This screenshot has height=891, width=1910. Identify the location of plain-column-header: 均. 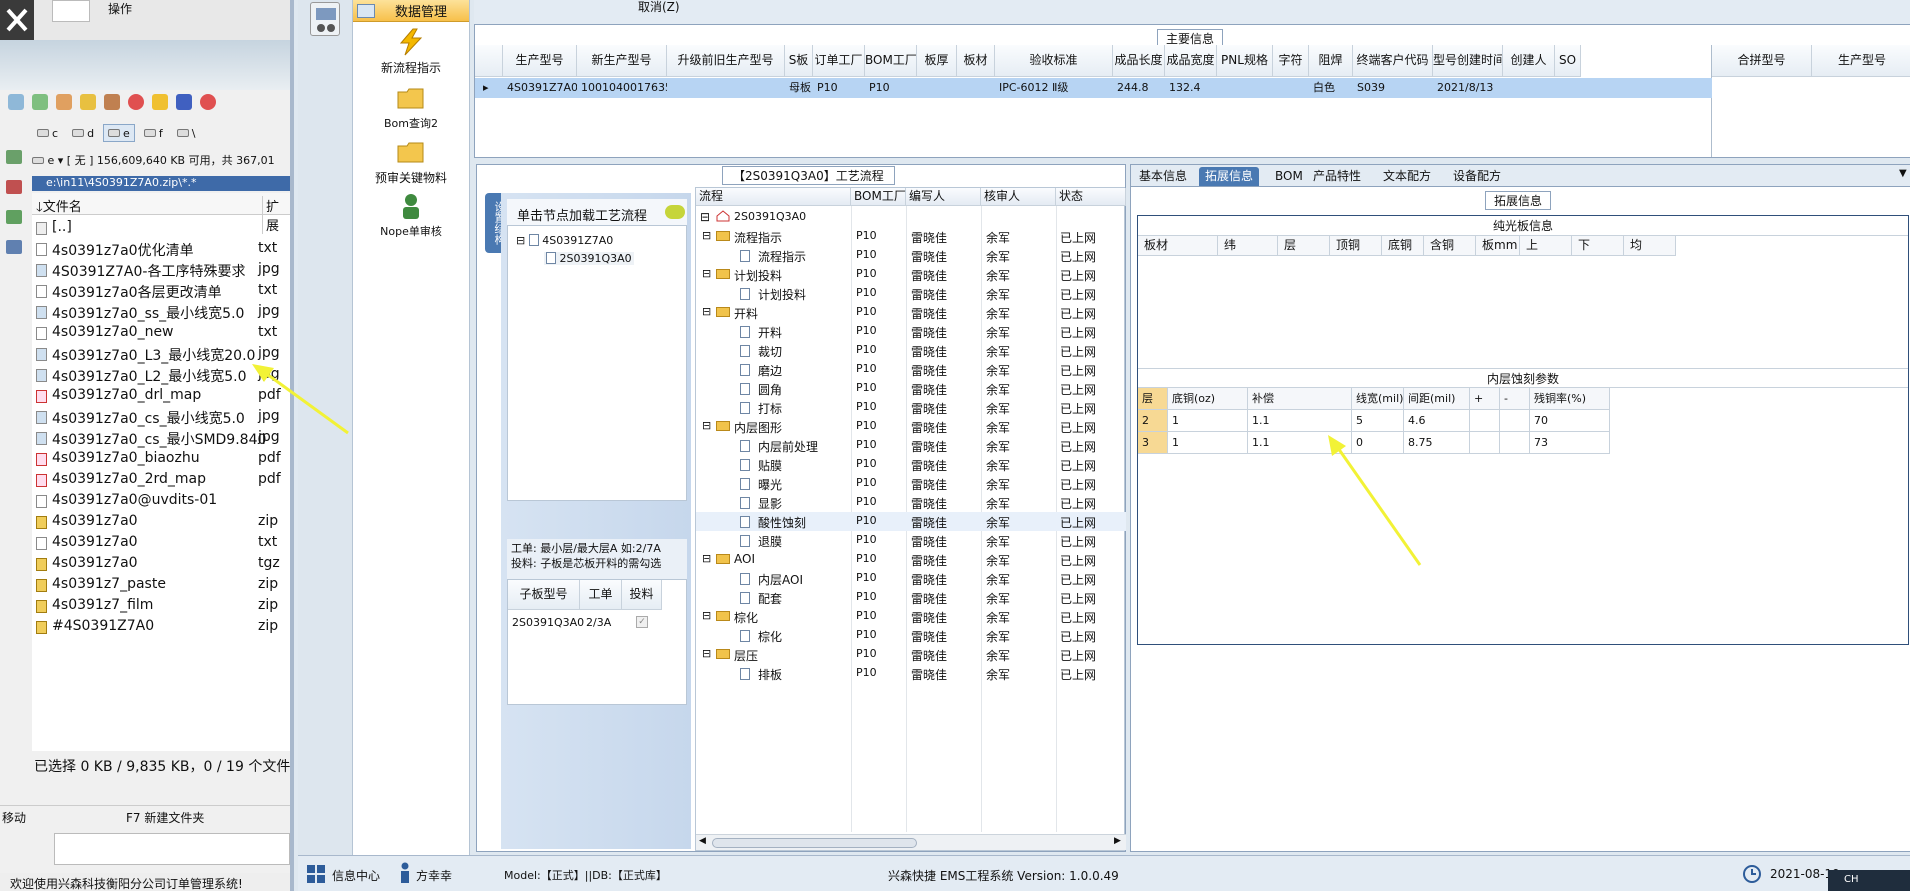
(1650, 246).